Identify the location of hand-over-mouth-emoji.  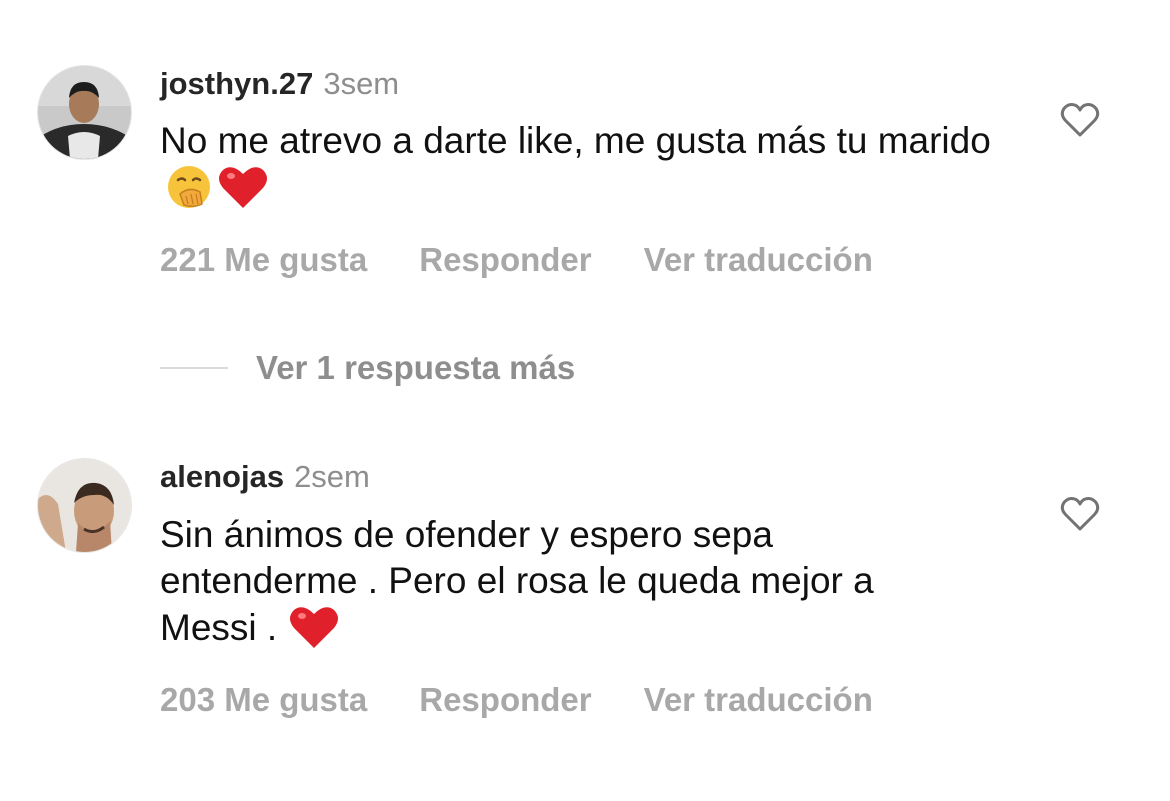
(189, 187).